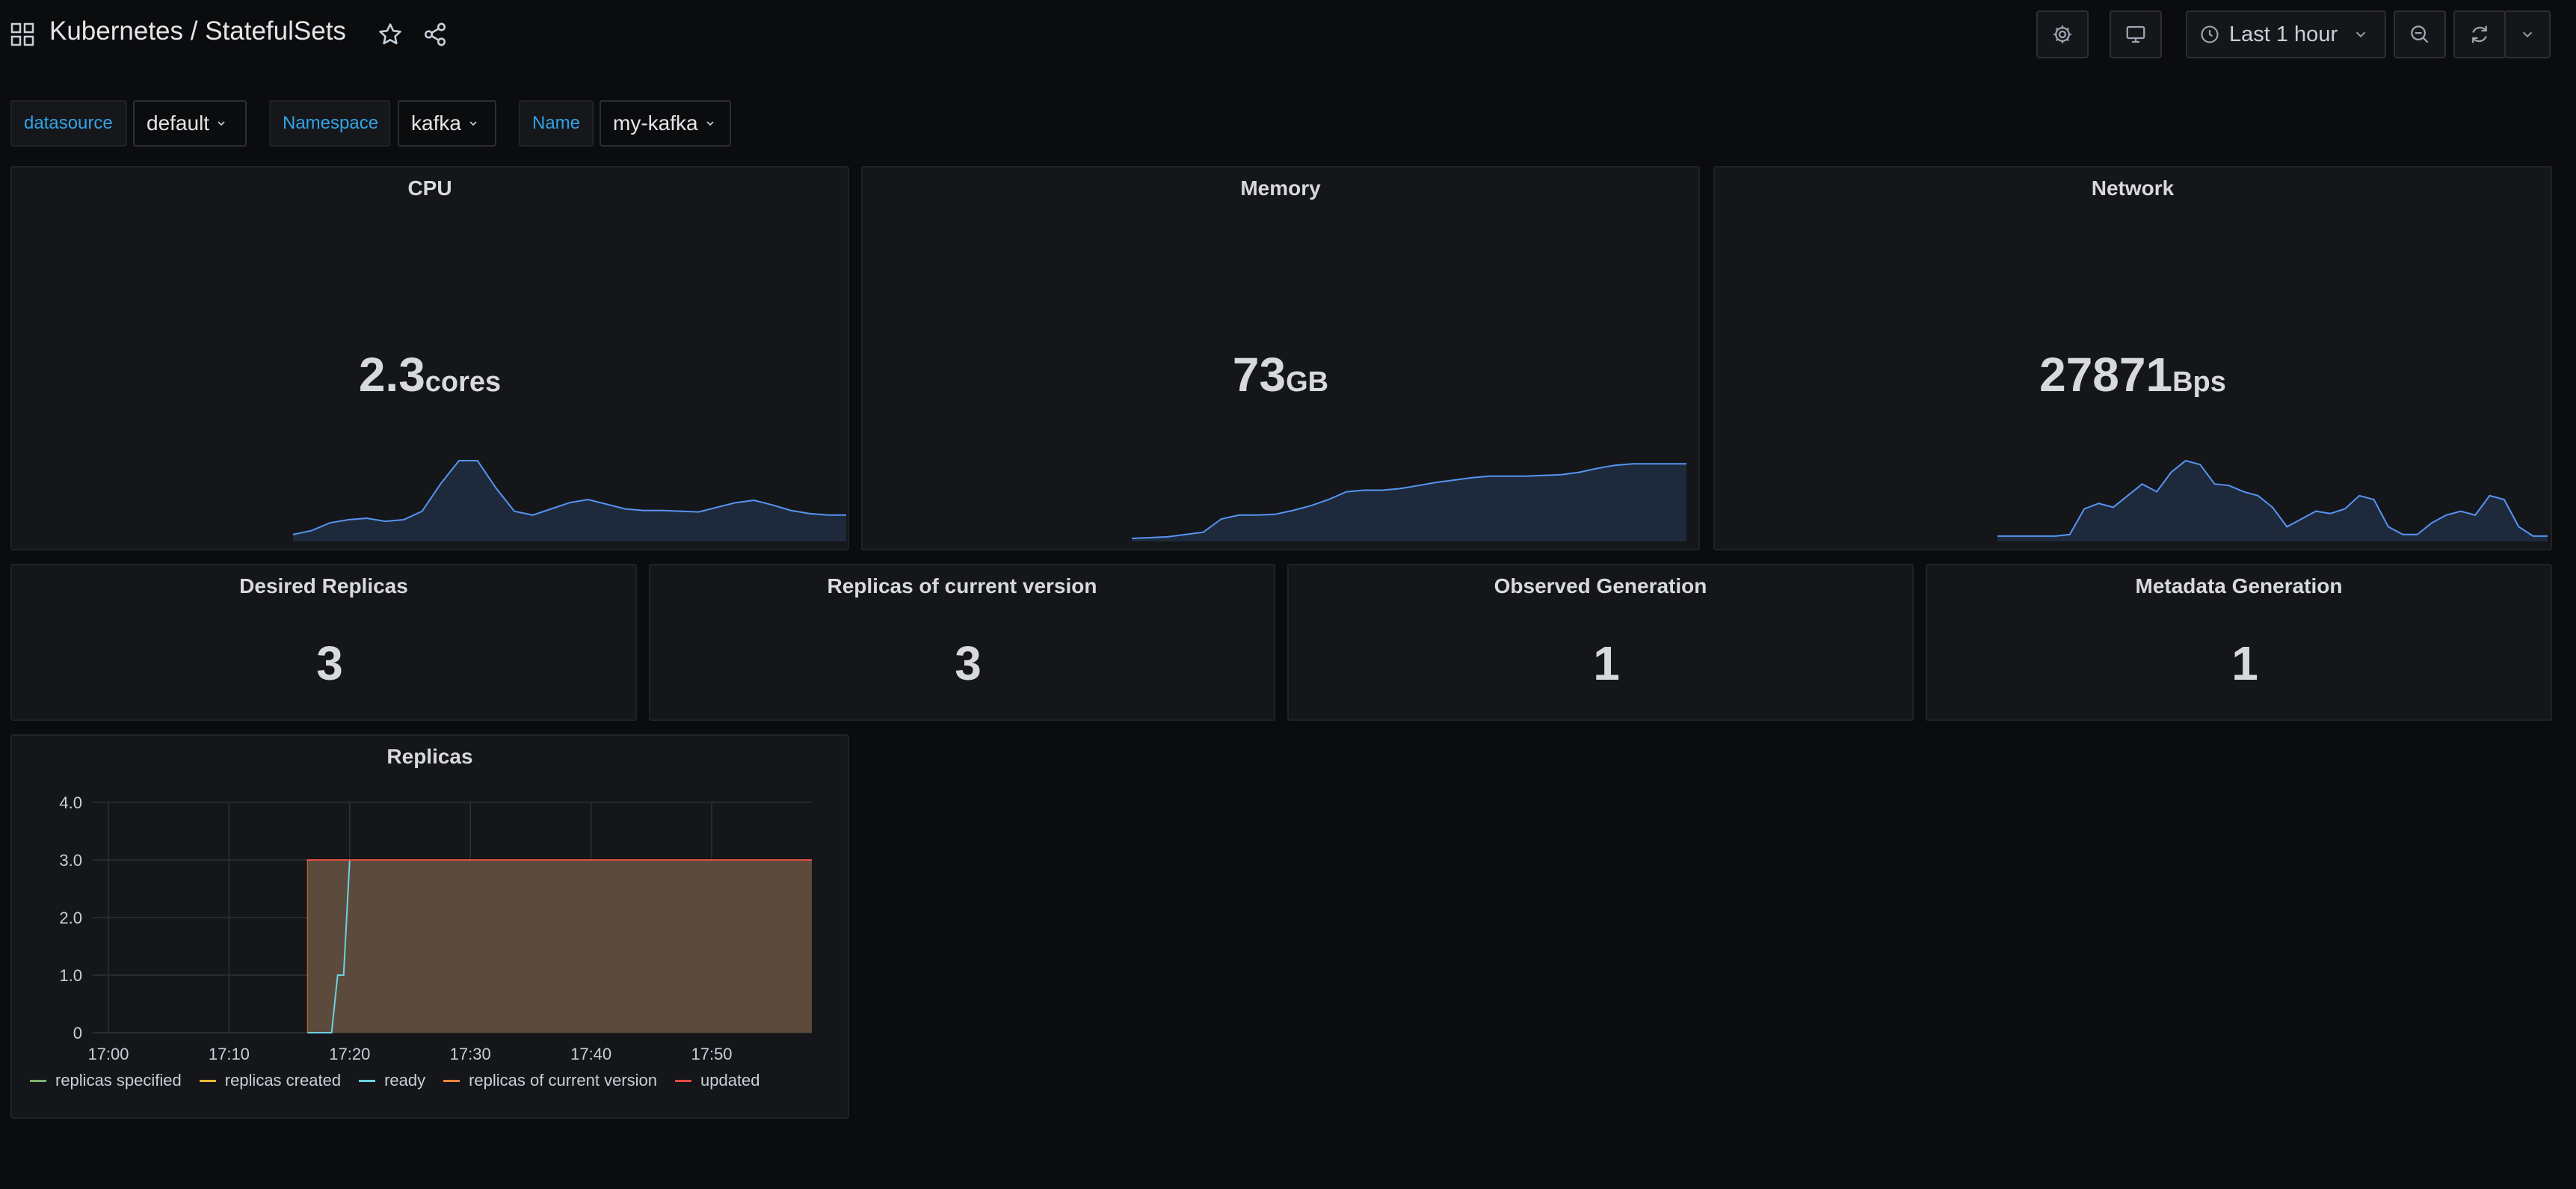  Describe the element at coordinates (70, 918) in the screenshot. I see `y-tick-label: 2.0` at that location.